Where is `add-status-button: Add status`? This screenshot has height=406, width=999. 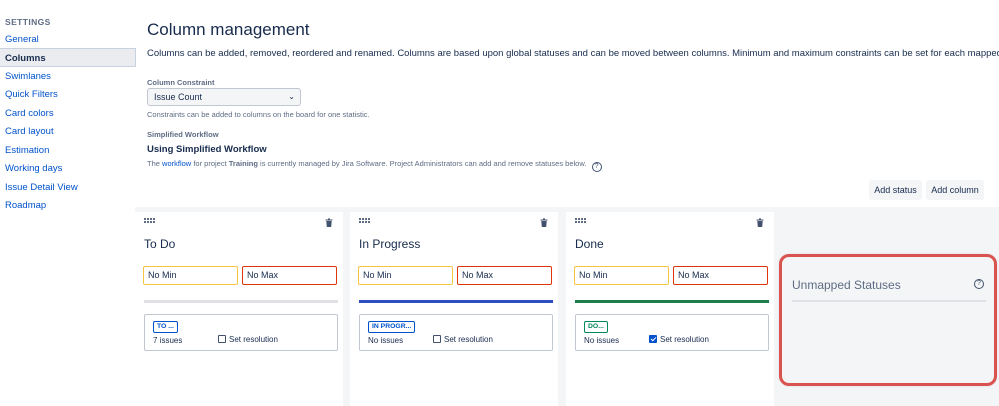
add-status-button: Add status is located at coordinates (895, 190).